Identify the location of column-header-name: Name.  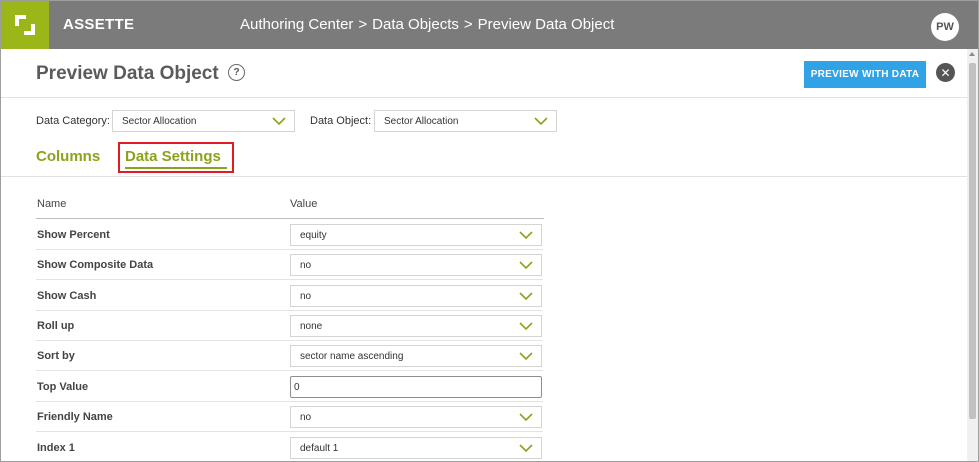
(52, 204).